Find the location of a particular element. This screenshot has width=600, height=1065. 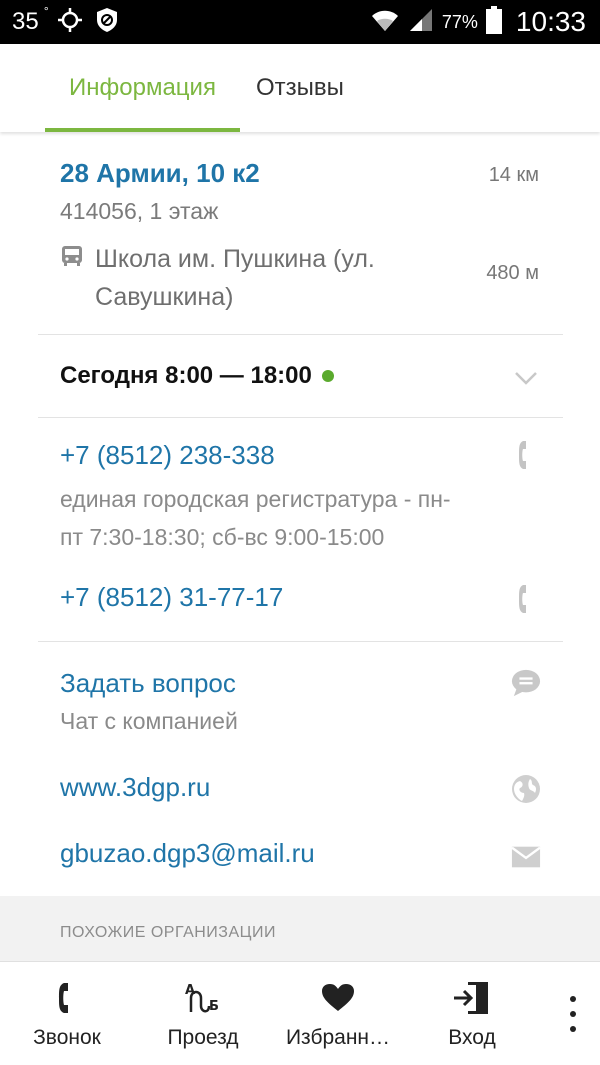

battery-icon is located at coordinates (493, 22).